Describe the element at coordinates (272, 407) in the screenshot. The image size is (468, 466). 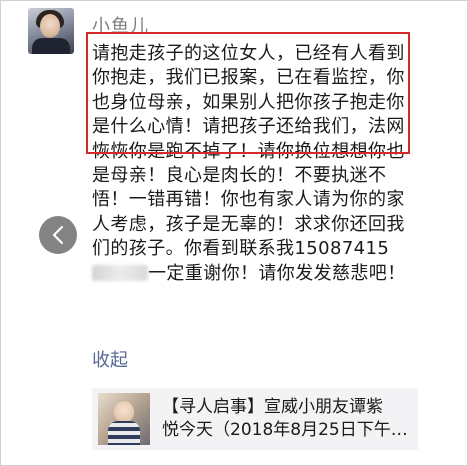
I see `article-title-line1: 【寻人启事】宣威小朋友谭紫` at that location.